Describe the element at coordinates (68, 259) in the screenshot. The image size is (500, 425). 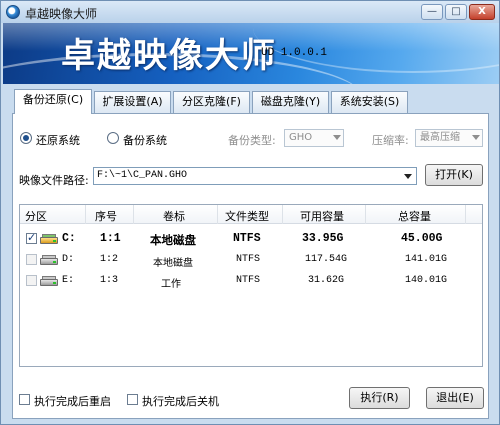
I see `drive-letter: D:` at that location.